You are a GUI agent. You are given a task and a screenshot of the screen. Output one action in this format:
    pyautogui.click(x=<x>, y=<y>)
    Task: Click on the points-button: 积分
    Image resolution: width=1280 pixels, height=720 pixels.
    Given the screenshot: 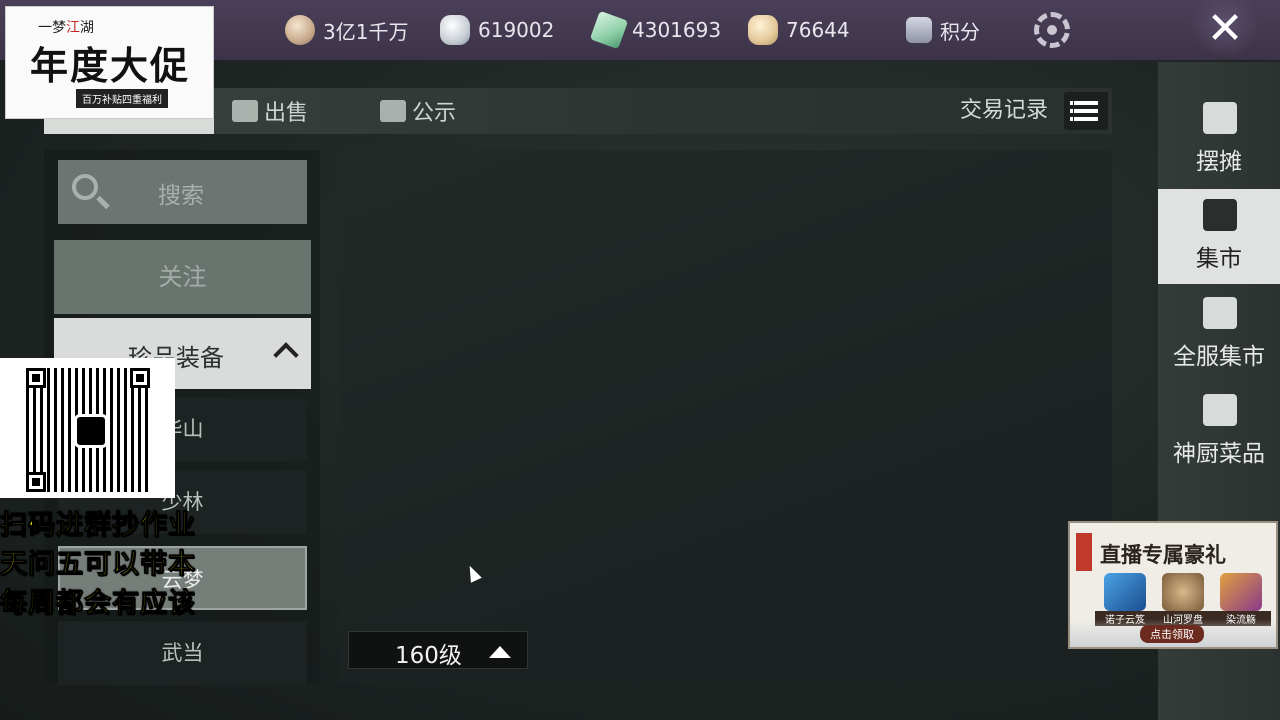 What is the action you would take?
    pyautogui.click(x=943, y=30)
    